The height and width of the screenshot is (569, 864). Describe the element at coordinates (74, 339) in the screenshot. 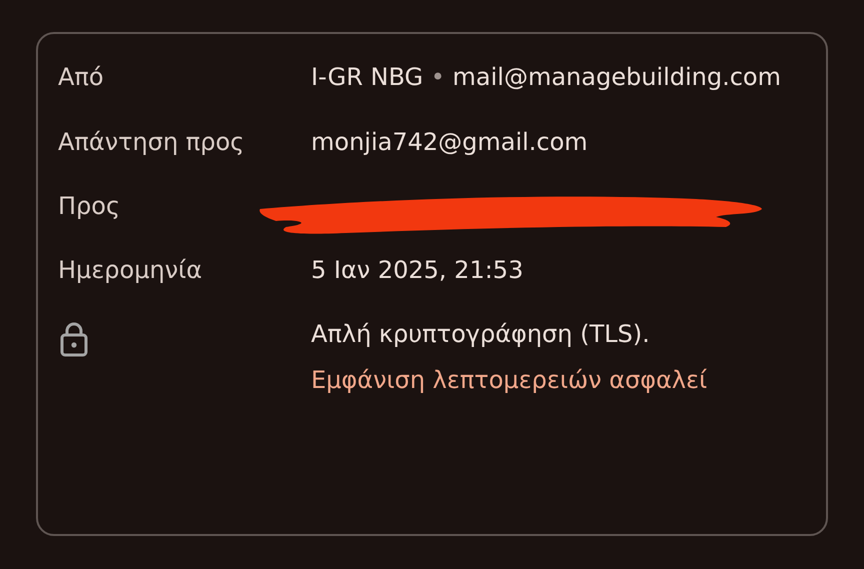

I see `lock-icon` at that location.